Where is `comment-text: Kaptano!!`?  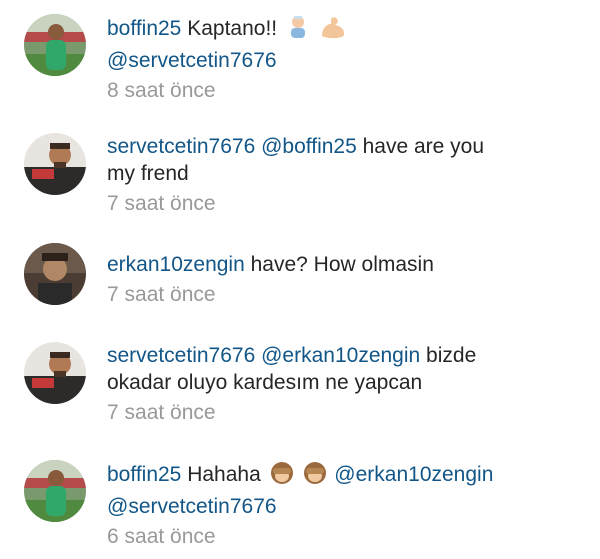
comment-text: Kaptano!! is located at coordinates (232, 28).